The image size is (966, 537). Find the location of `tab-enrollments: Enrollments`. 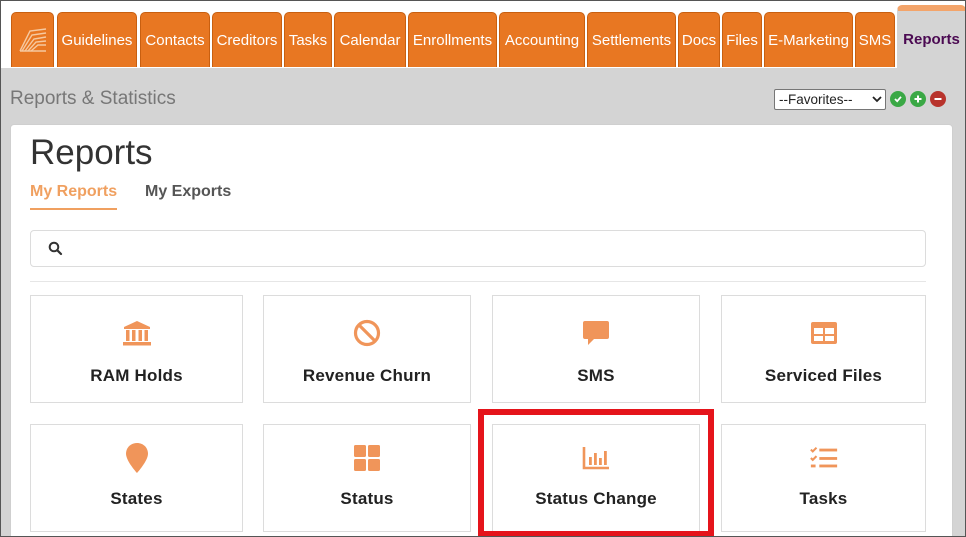

tab-enrollments: Enrollments is located at coordinates (452, 39).